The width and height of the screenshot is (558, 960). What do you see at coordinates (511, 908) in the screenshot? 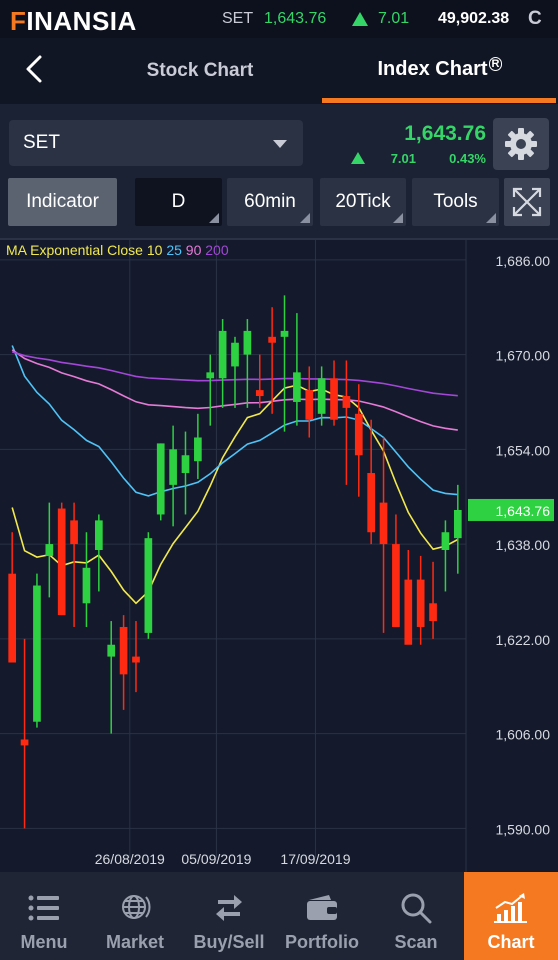
I see `chart-icon` at bounding box center [511, 908].